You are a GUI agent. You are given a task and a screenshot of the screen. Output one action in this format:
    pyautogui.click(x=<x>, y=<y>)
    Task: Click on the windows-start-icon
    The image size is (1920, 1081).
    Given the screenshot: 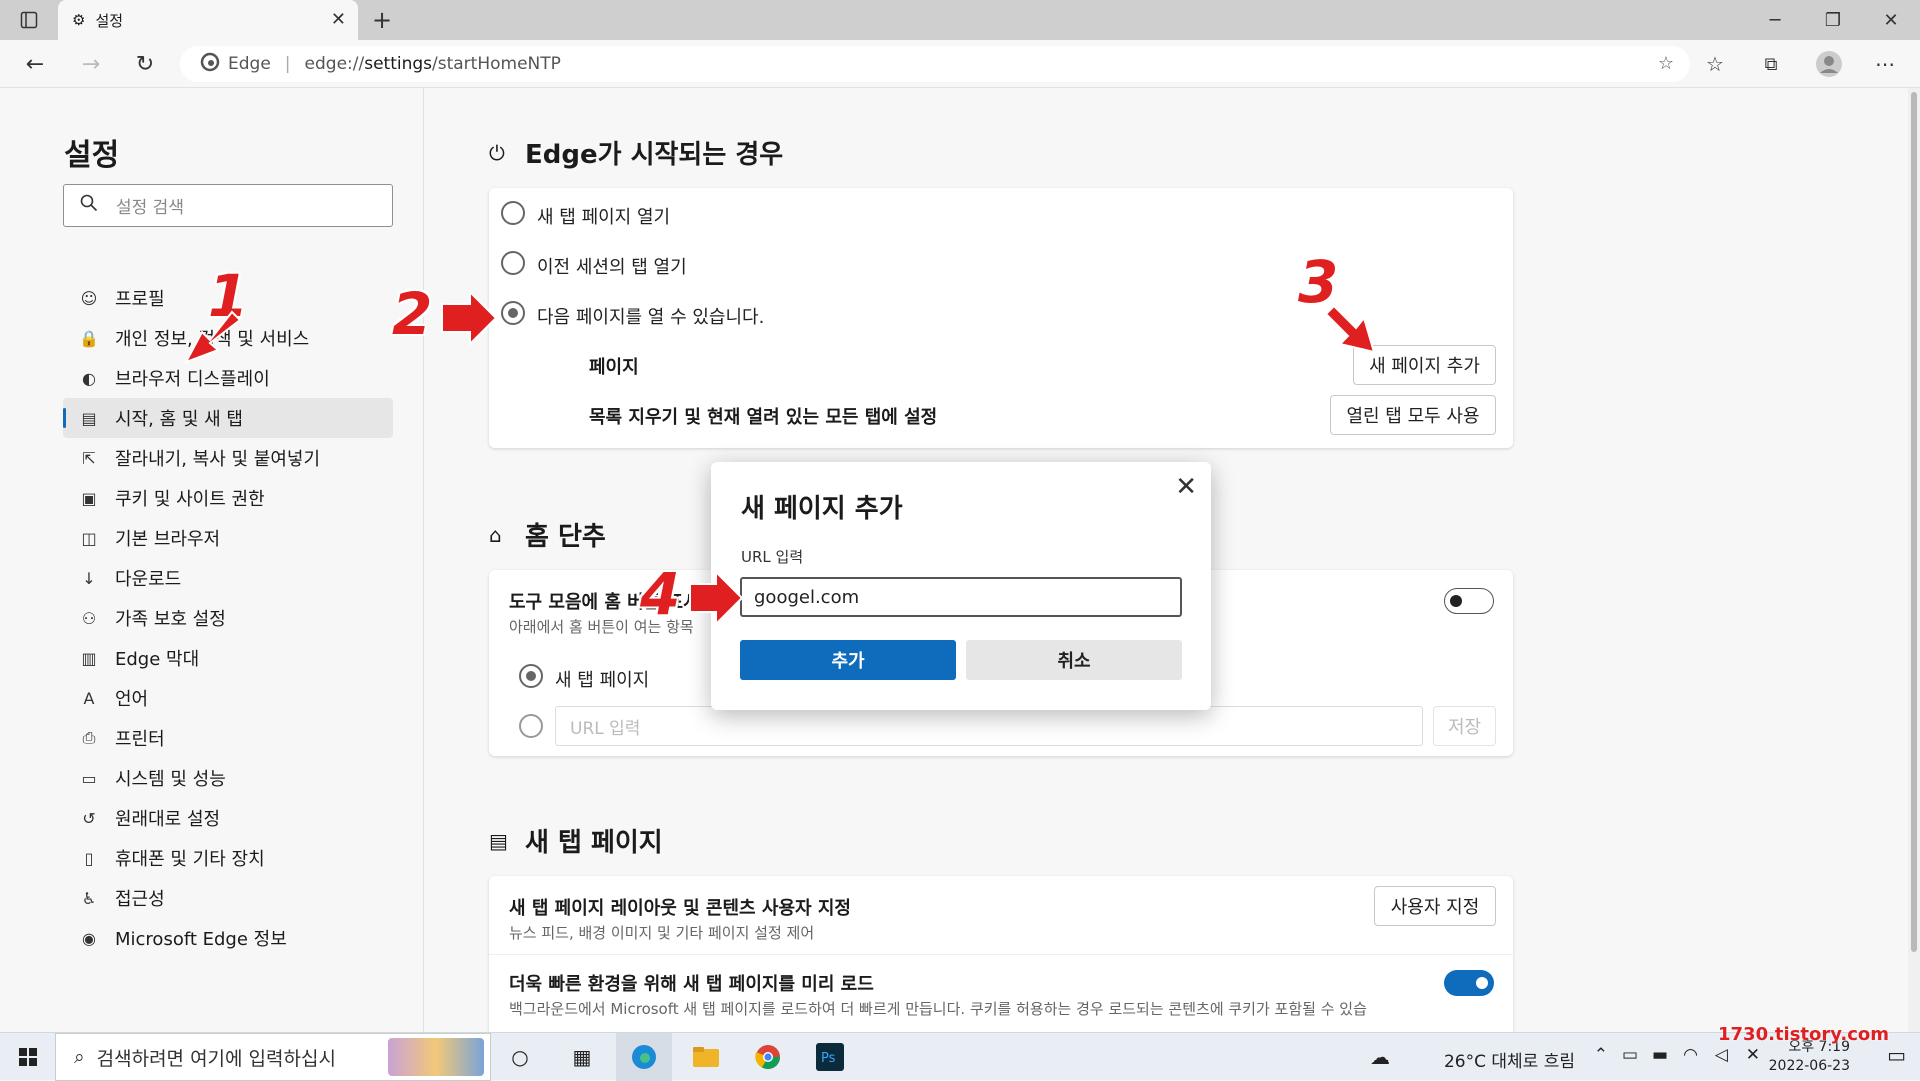 What is the action you would take?
    pyautogui.click(x=28, y=1057)
    